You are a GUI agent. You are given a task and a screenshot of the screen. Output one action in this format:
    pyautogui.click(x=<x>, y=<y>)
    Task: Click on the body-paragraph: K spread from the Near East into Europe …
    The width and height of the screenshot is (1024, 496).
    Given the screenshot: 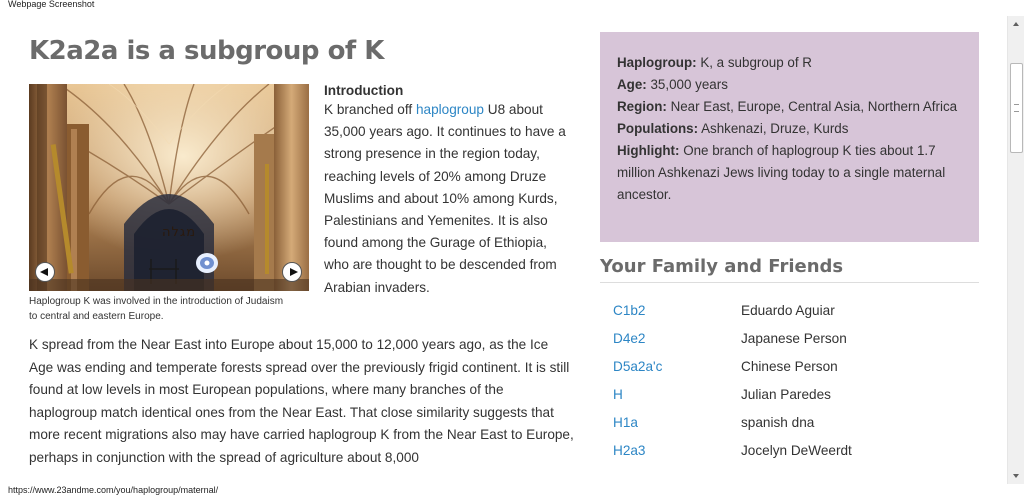 What is the action you would take?
    pyautogui.click(x=301, y=401)
    